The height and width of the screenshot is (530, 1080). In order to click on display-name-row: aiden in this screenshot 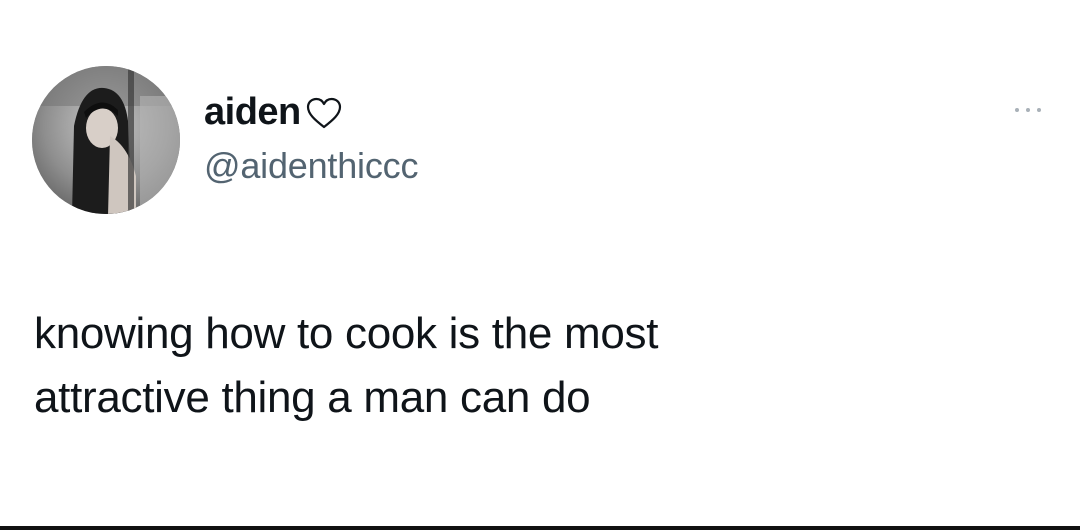, I will do `click(273, 112)`.